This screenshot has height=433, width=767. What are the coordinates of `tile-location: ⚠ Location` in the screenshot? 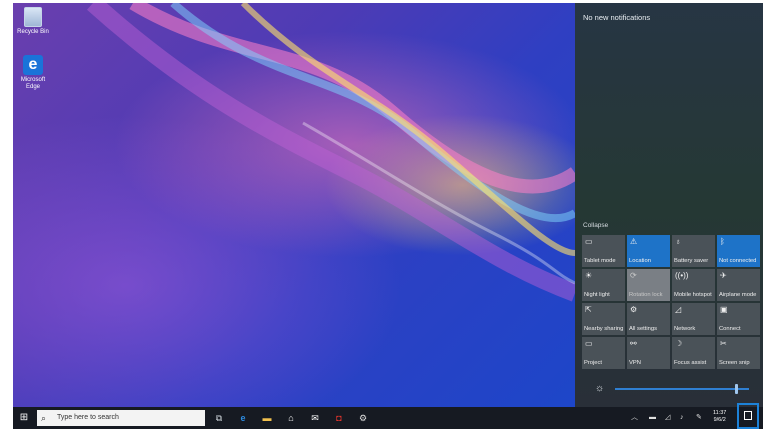 It's located at (648, 251).